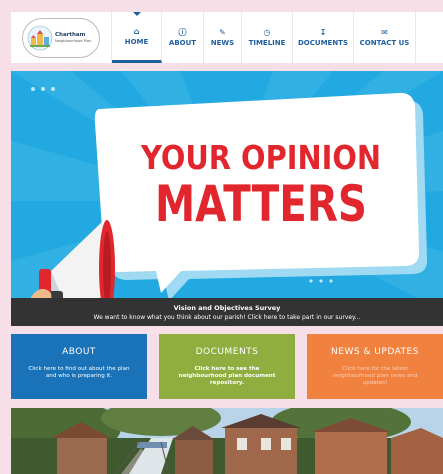  What do you see at coordinates (375, 352) in the screenshot?
I see `tile-title: NEWS & UPDATES` at bounding box center [375, 352].